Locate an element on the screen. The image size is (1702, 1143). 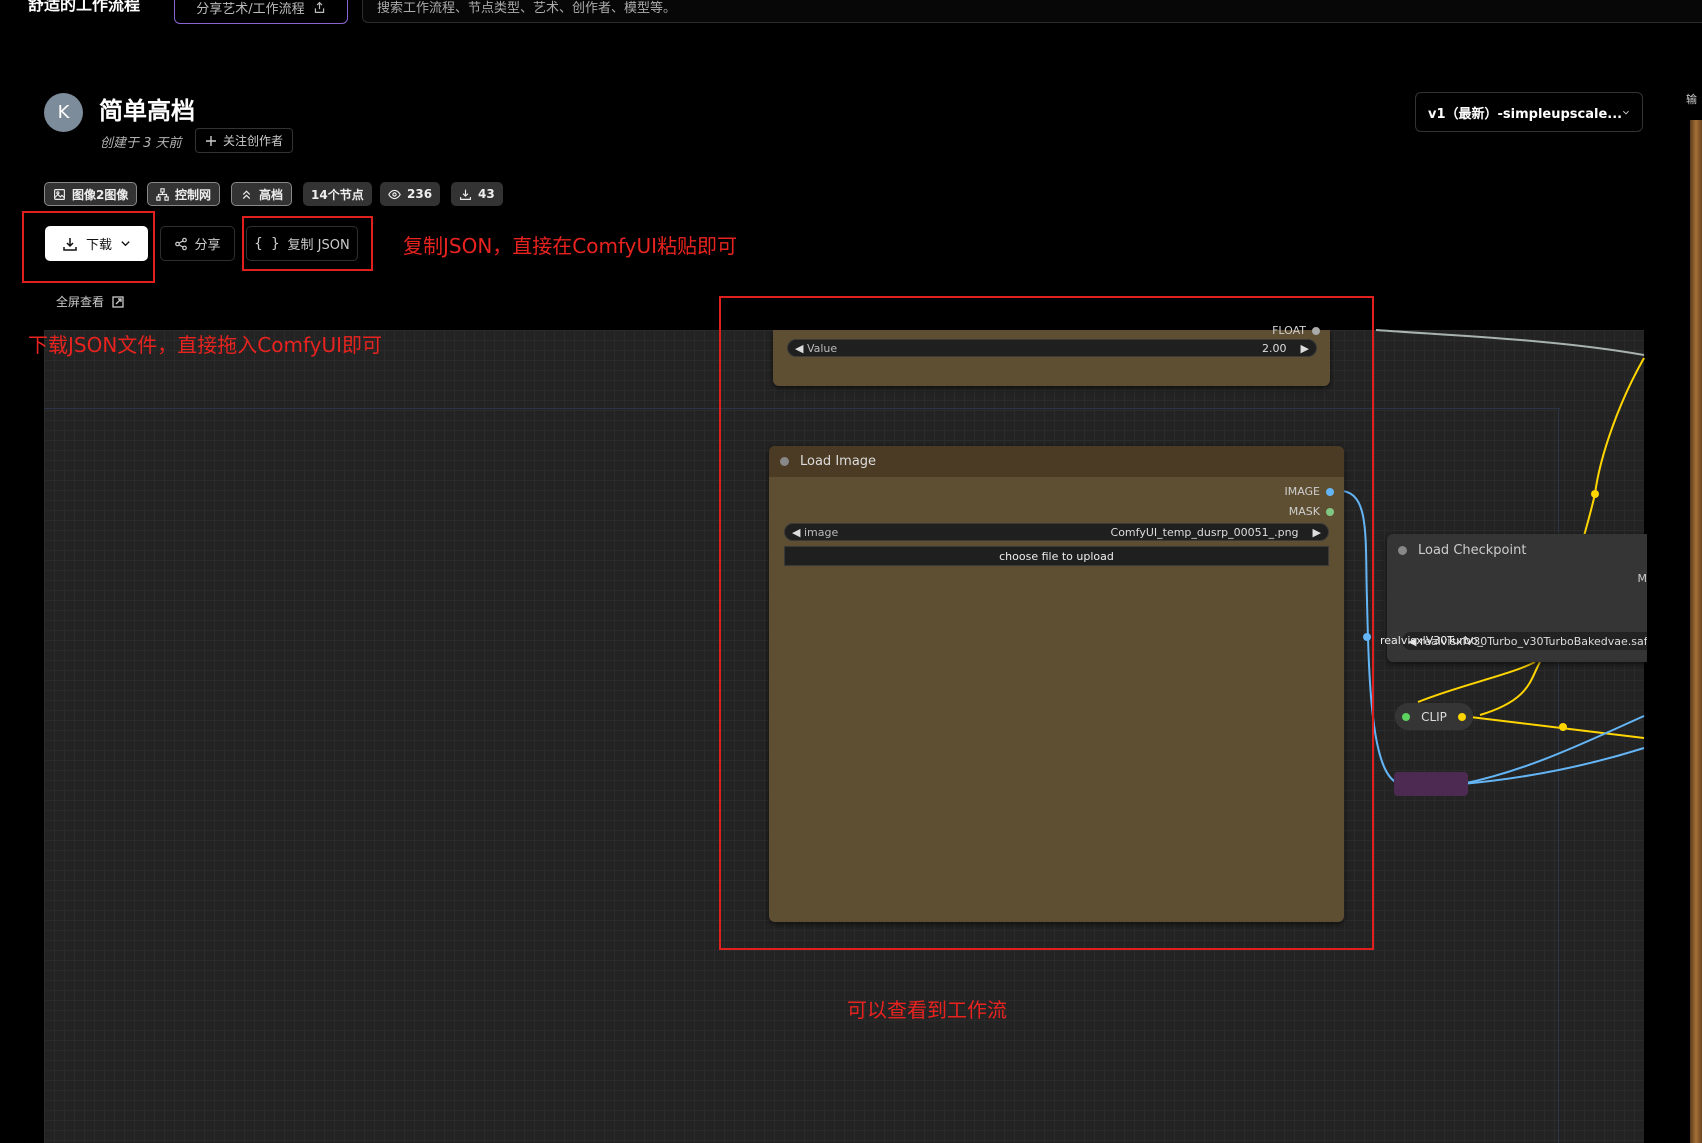
copy-json-annotation: 复制JSON，直接在ComfyUI粘贴即可 is located at coordinates (570, 246).